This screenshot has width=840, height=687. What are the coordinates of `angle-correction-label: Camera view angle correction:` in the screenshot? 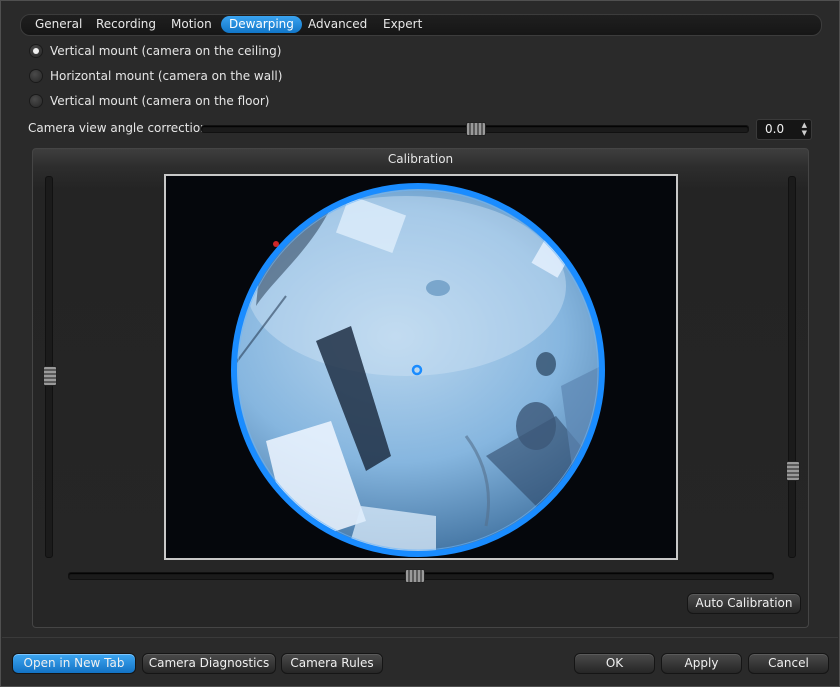 It's located at (120, 128).